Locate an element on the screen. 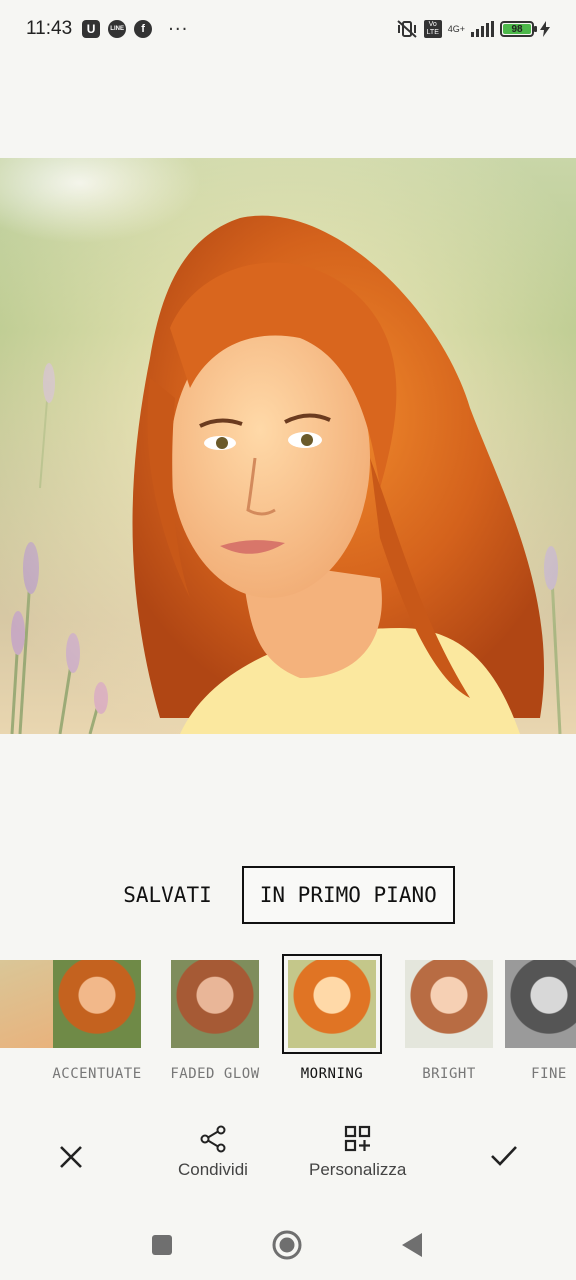 The width and height of the screenshot is (576, 1280). share-icon is located at coordinates (213, 1139).